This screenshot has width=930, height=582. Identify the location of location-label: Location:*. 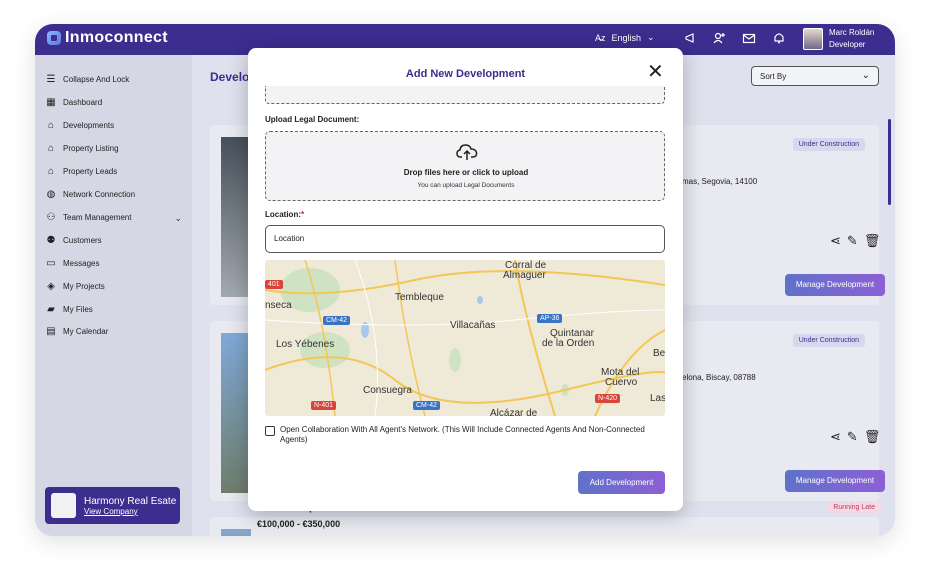
(284, 214).